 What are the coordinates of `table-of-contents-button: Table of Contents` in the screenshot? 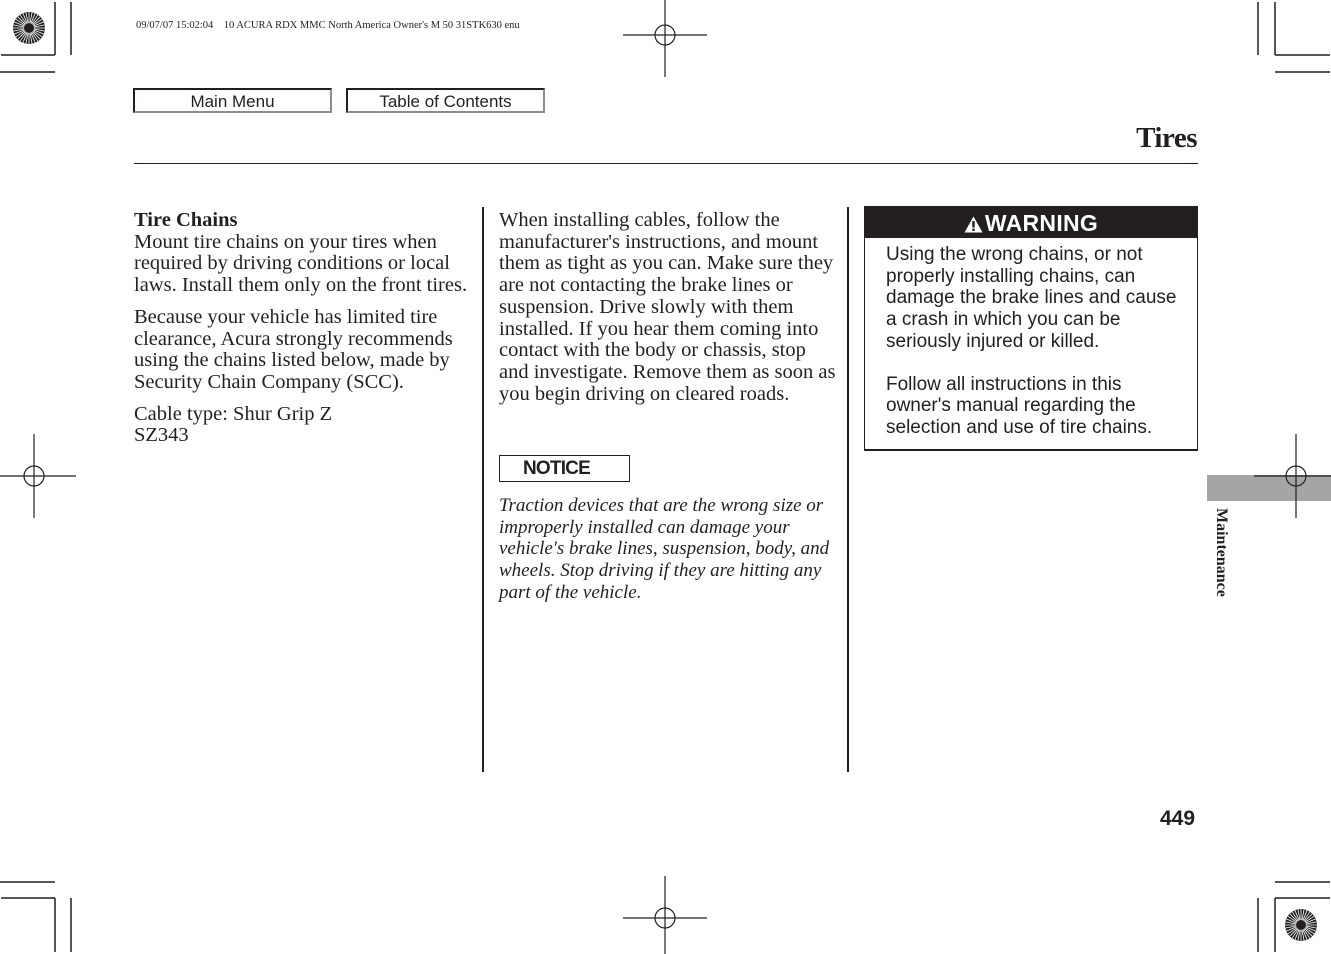 It's located at (445, 100).